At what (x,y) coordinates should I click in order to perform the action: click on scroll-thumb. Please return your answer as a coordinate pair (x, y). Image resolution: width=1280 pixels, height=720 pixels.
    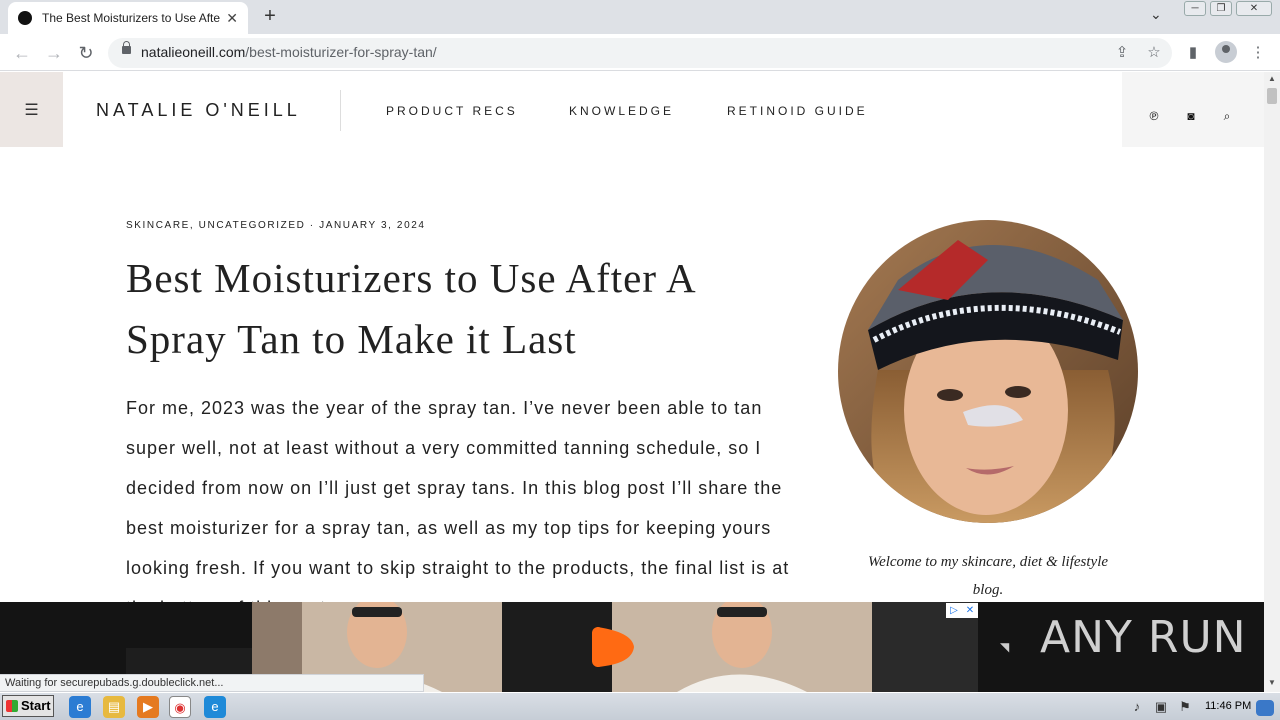
    Looking at the image, I should click on (1272, 96).